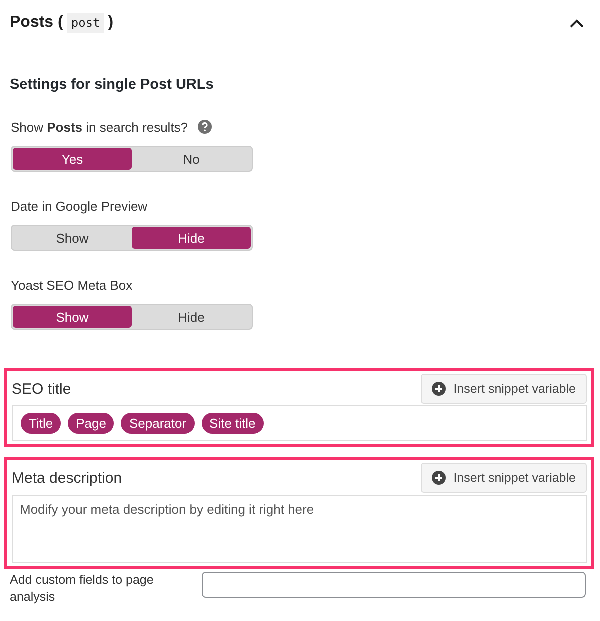  Describe the element at coordinates (205, 127) in the screenshot. I see `help-icon` at that location.